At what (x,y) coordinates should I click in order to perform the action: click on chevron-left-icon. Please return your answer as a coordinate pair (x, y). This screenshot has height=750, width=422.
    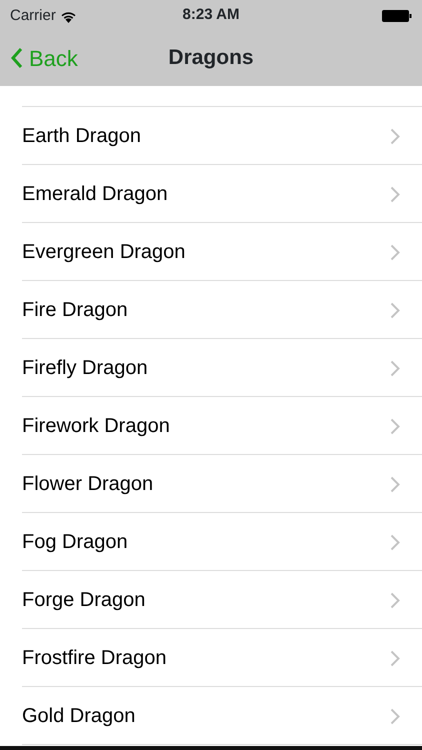
    Looking at the image, I should click on (16, 58).